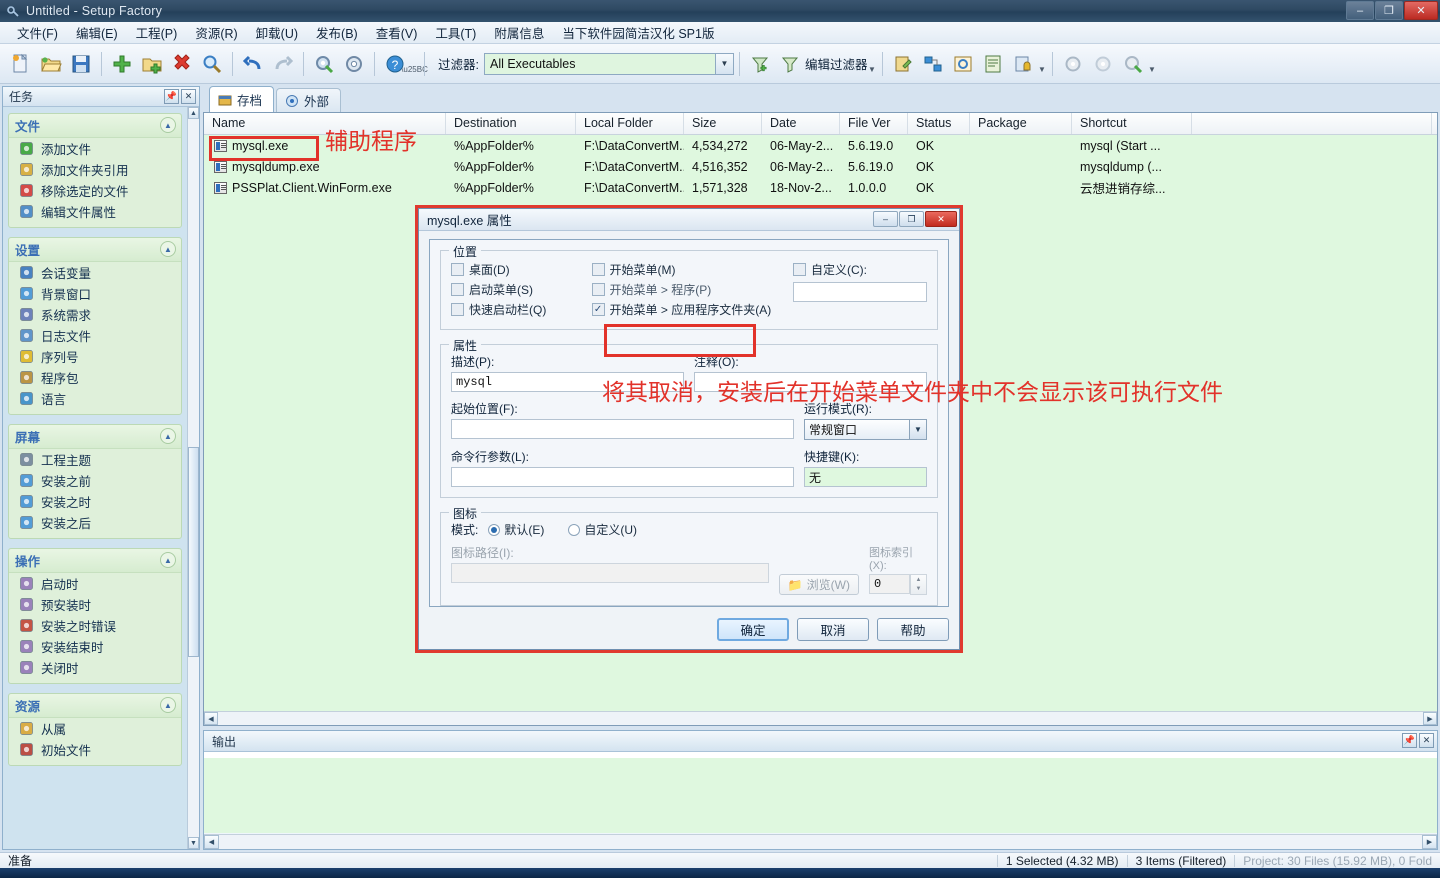  I want to click on task-item-edit-properties: 编辑文件属性, so click(95, 211).